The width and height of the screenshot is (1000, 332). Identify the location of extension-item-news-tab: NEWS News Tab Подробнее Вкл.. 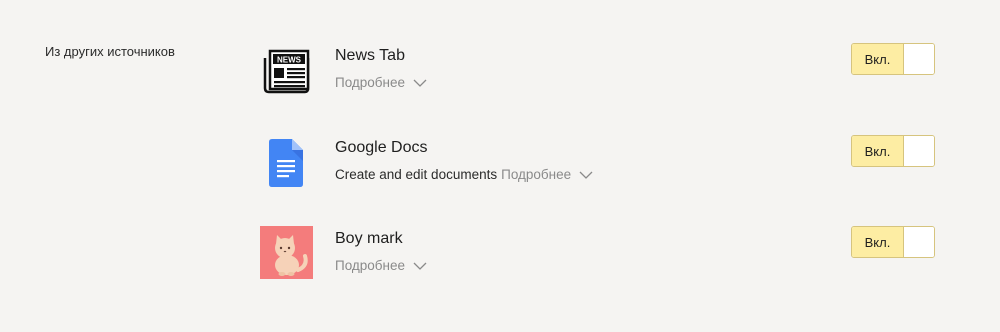
(608, 73).